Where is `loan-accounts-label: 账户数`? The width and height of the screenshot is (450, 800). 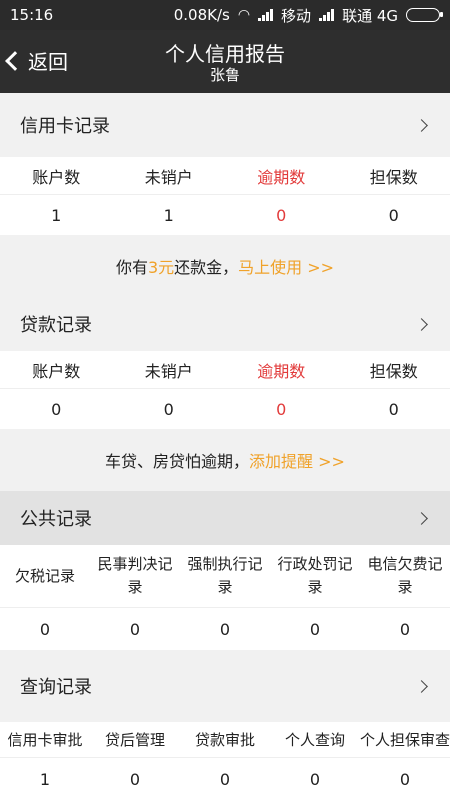
loan-accounts-label: 账户数 is located at coordinates (56, 371).